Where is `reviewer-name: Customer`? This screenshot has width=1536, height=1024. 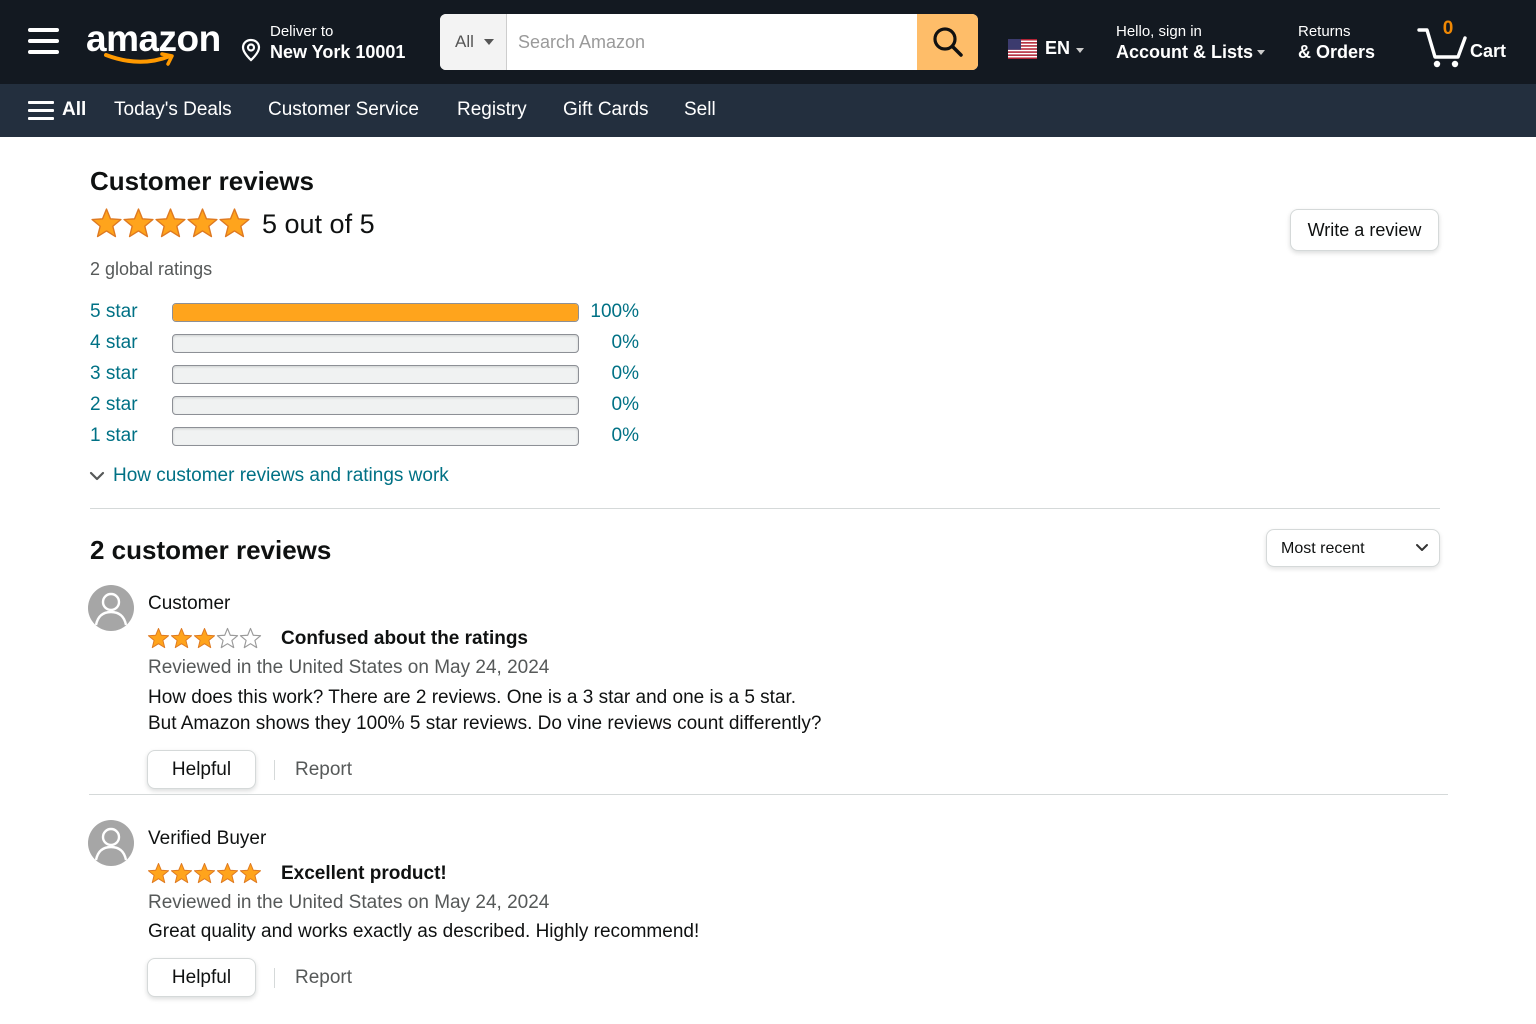
reviewer-name: Customer is located at coordinates (189, 603).